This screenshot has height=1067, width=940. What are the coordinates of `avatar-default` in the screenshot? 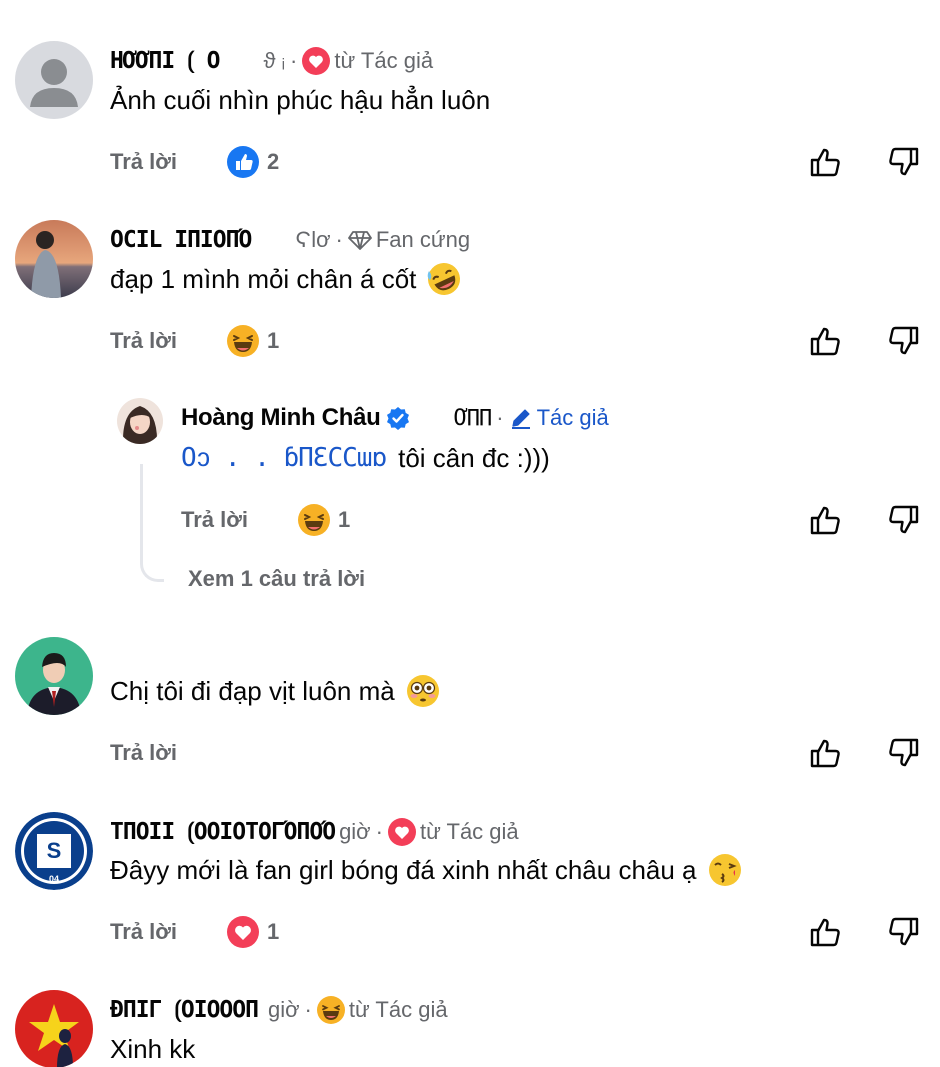 It's located at (54, 80).